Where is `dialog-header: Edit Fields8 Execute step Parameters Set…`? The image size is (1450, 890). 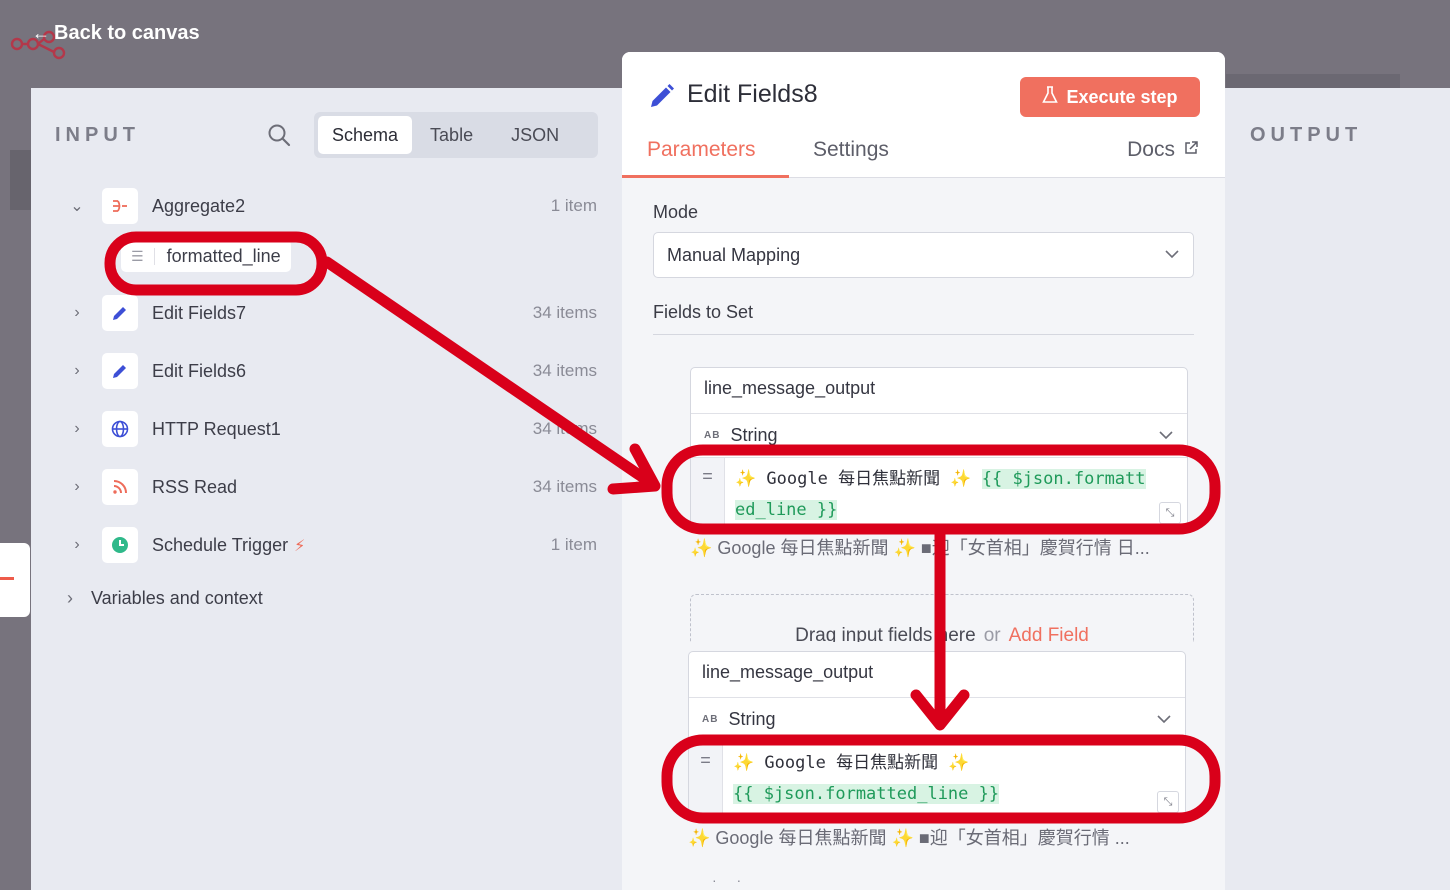
dialog-header: Edit Fields8 Execute step Parameters Set… is located at coordinates (923, 115).